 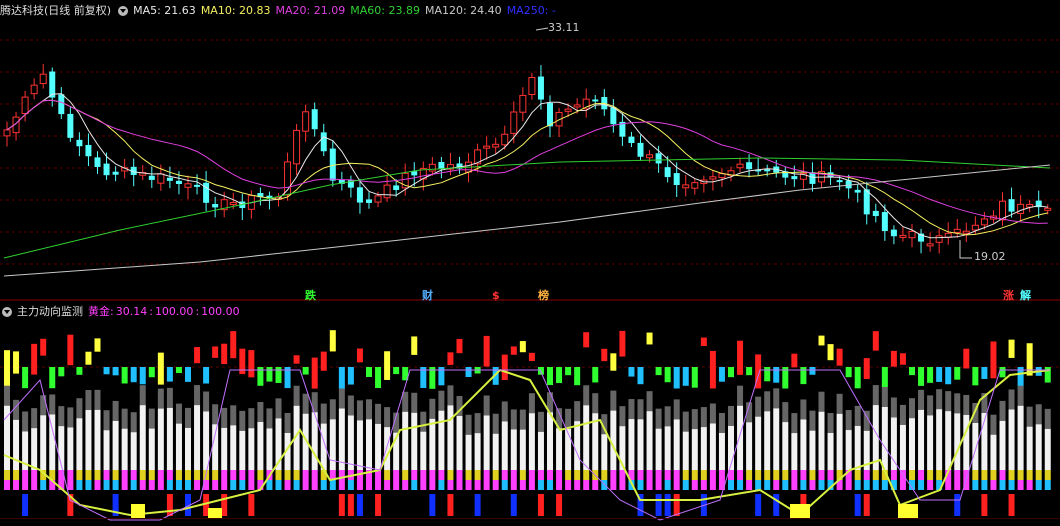 What do you see at coordinates (123, 11) in the screenshot?
I see `panel-menu-dropdown-icon` at bounding box center [123, 11].